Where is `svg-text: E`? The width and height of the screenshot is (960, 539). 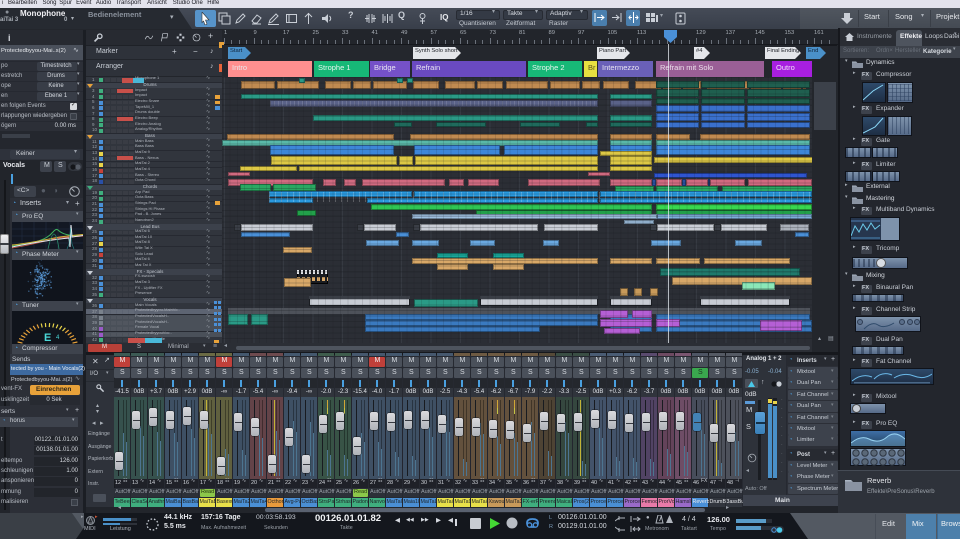
svg-text: E is located at coordinates (47, 338).